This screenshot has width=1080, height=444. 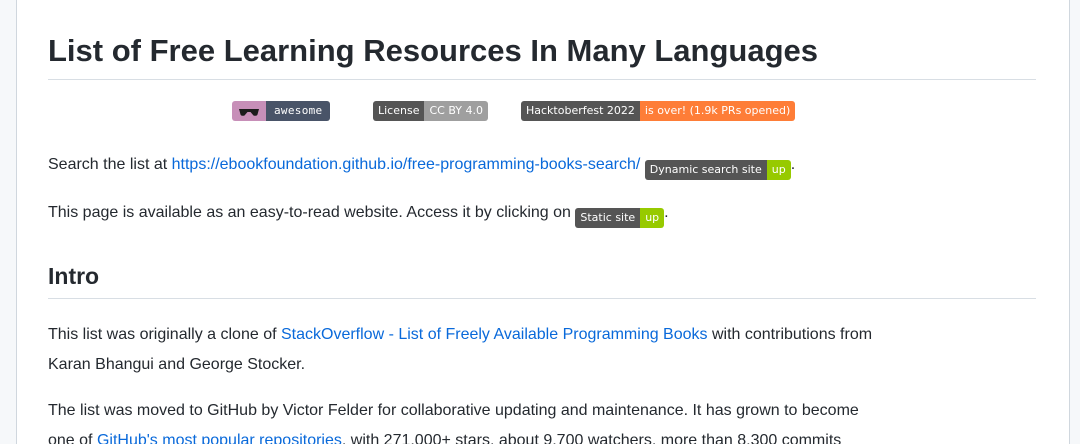 I want to click on awesome-badge: awesome, so click(x=281, y=111).